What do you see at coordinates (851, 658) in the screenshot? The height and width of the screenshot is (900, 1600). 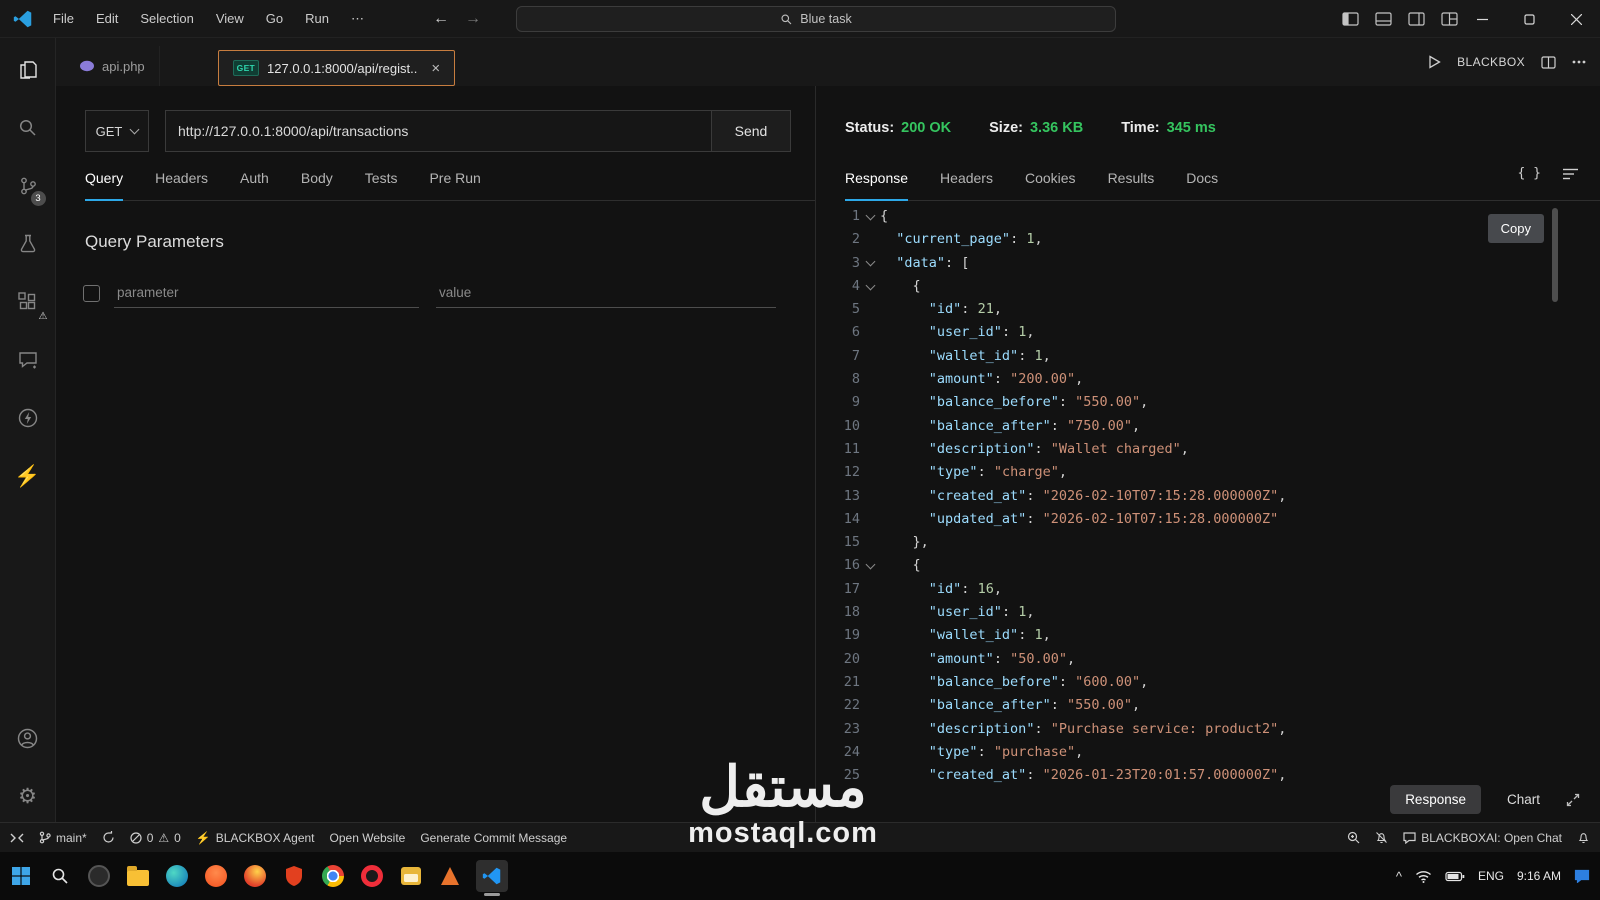 I see `line-number: 20` at bounding box center [851, 658].